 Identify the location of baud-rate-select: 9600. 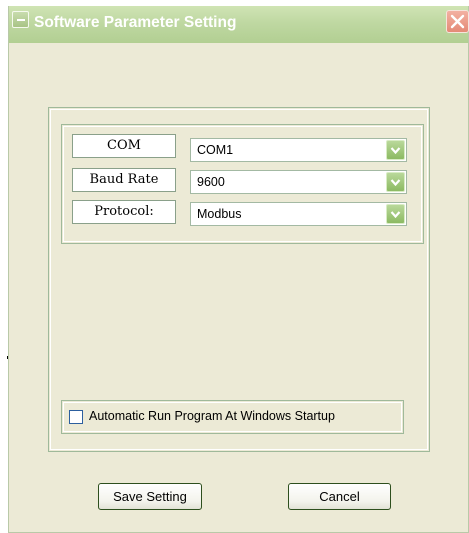
(298, 182).